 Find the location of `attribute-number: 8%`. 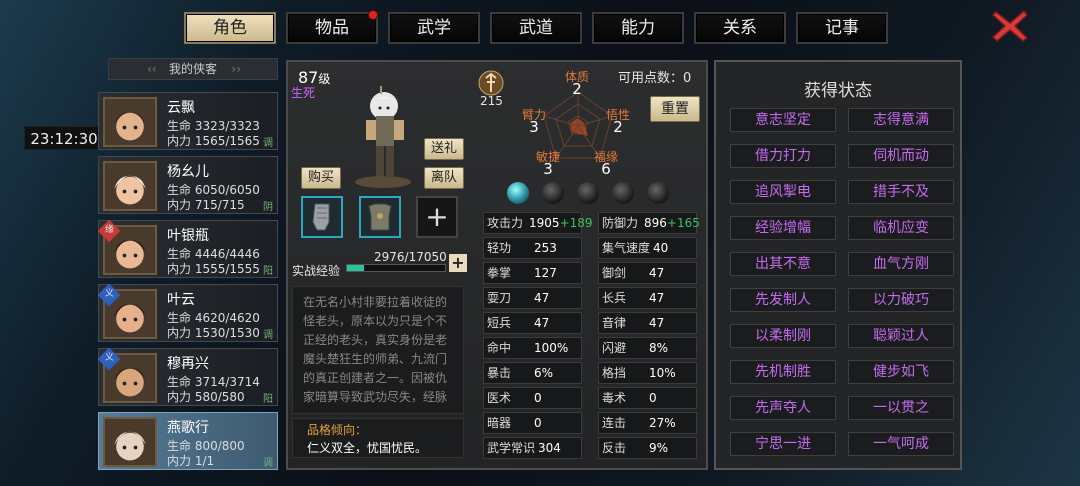

attribute-number: 8% is located at coordinates (659, 348).